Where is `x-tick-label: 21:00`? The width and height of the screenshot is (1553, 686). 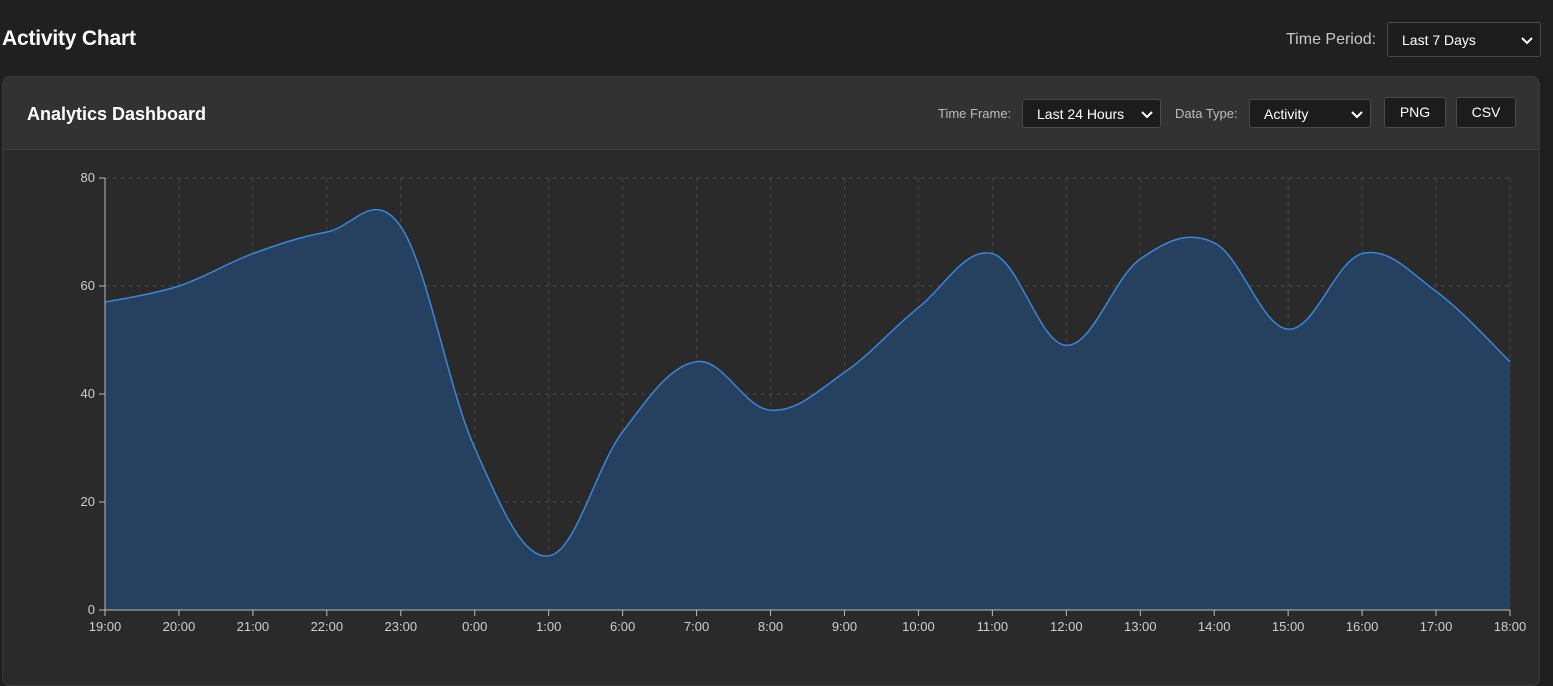
x-tick-label: 21:00 is located at coordinates (253, 626).